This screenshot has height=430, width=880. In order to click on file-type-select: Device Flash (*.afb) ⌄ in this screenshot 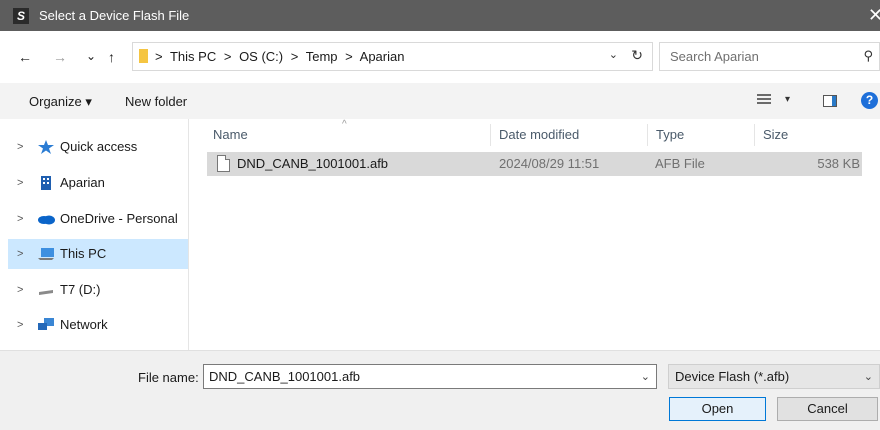, I will do `click(774, 376)`.